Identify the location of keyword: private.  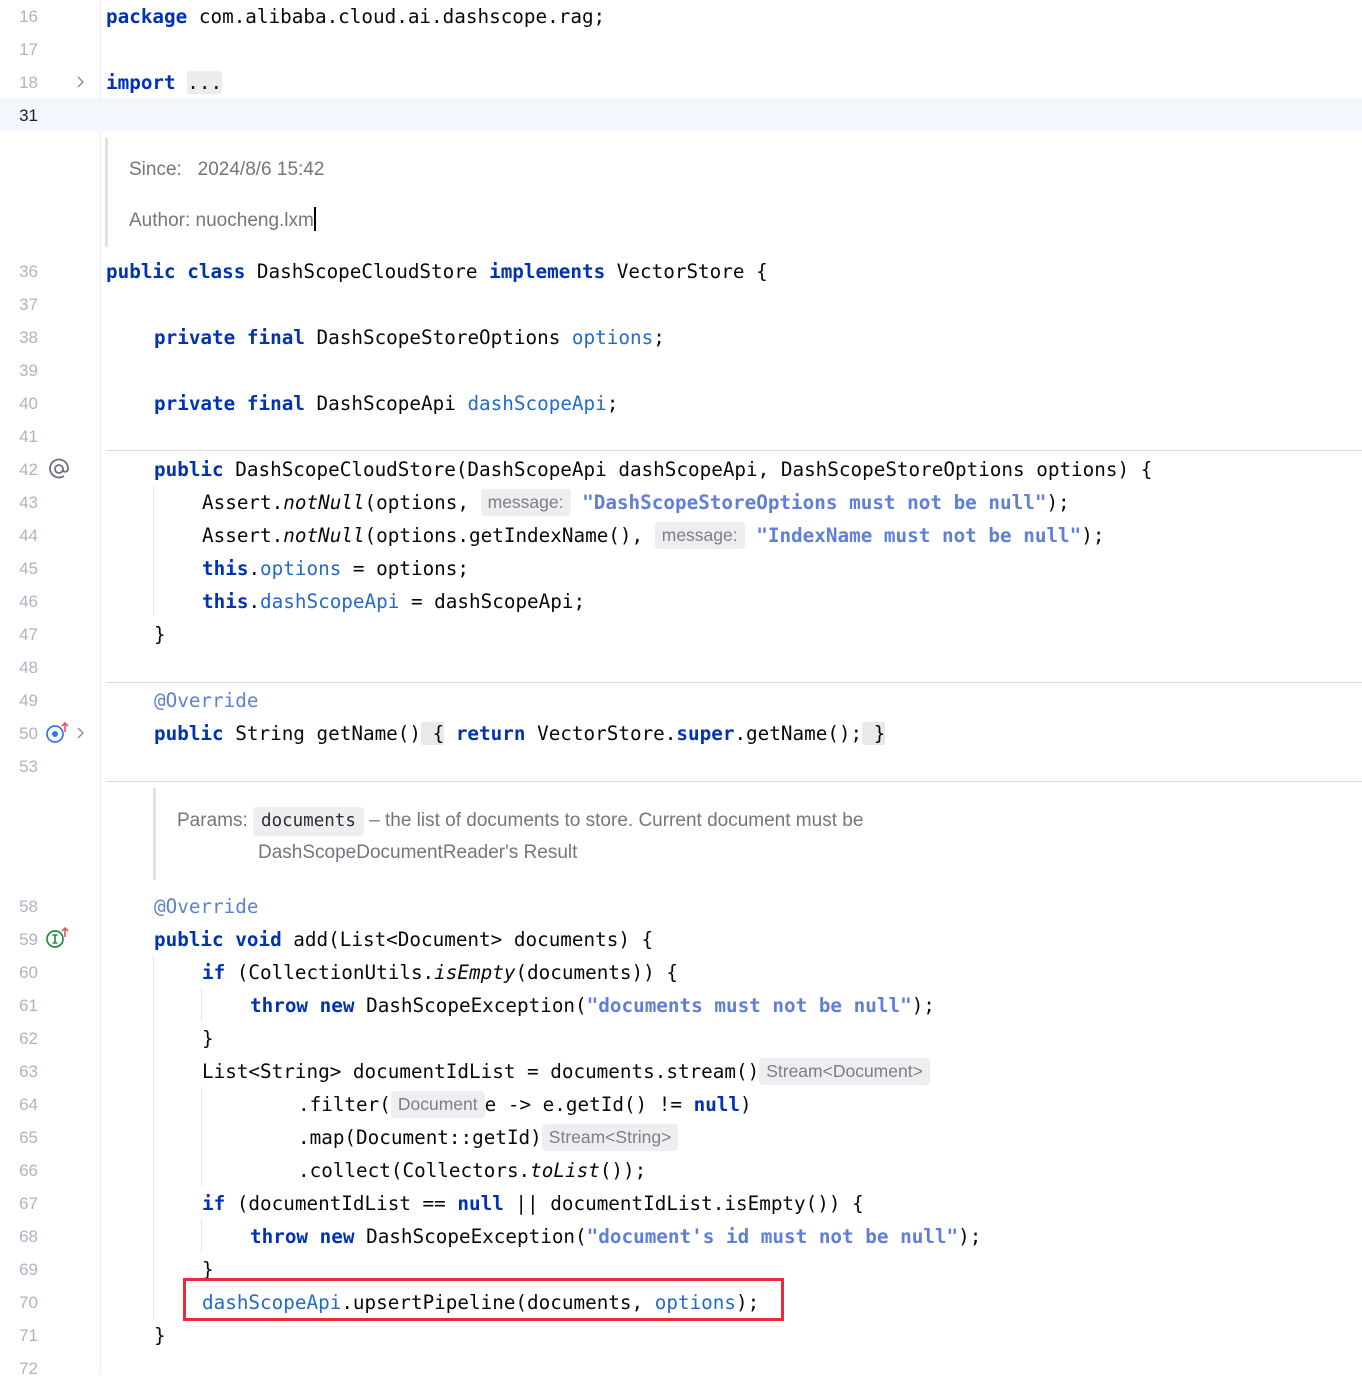
(195, 337).